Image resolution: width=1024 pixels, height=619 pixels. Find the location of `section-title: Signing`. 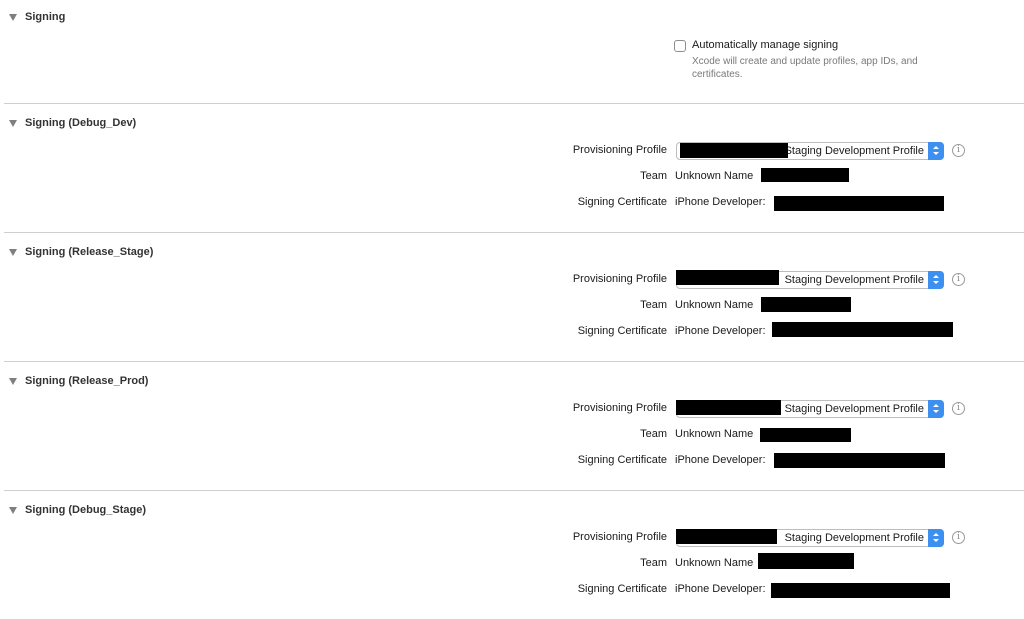

section-title: Signing is located at coordinates (45, 17).